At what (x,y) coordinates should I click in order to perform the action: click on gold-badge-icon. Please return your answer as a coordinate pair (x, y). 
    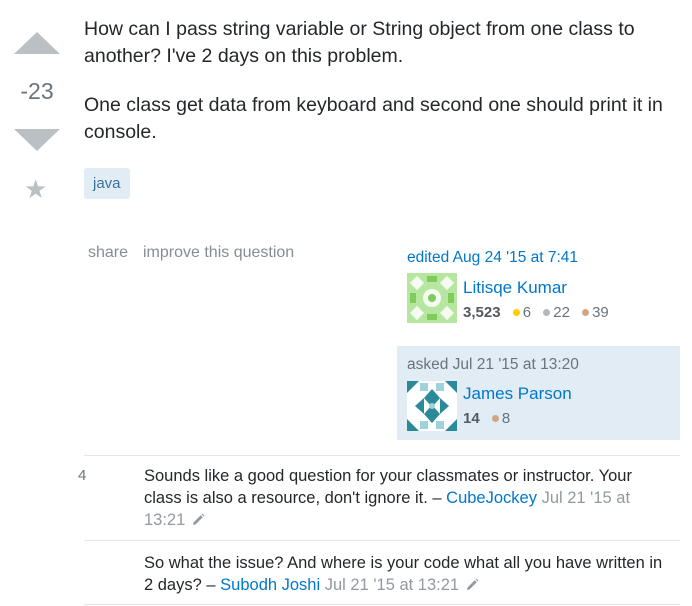
    Looking at the image, I should click on (516, 313).